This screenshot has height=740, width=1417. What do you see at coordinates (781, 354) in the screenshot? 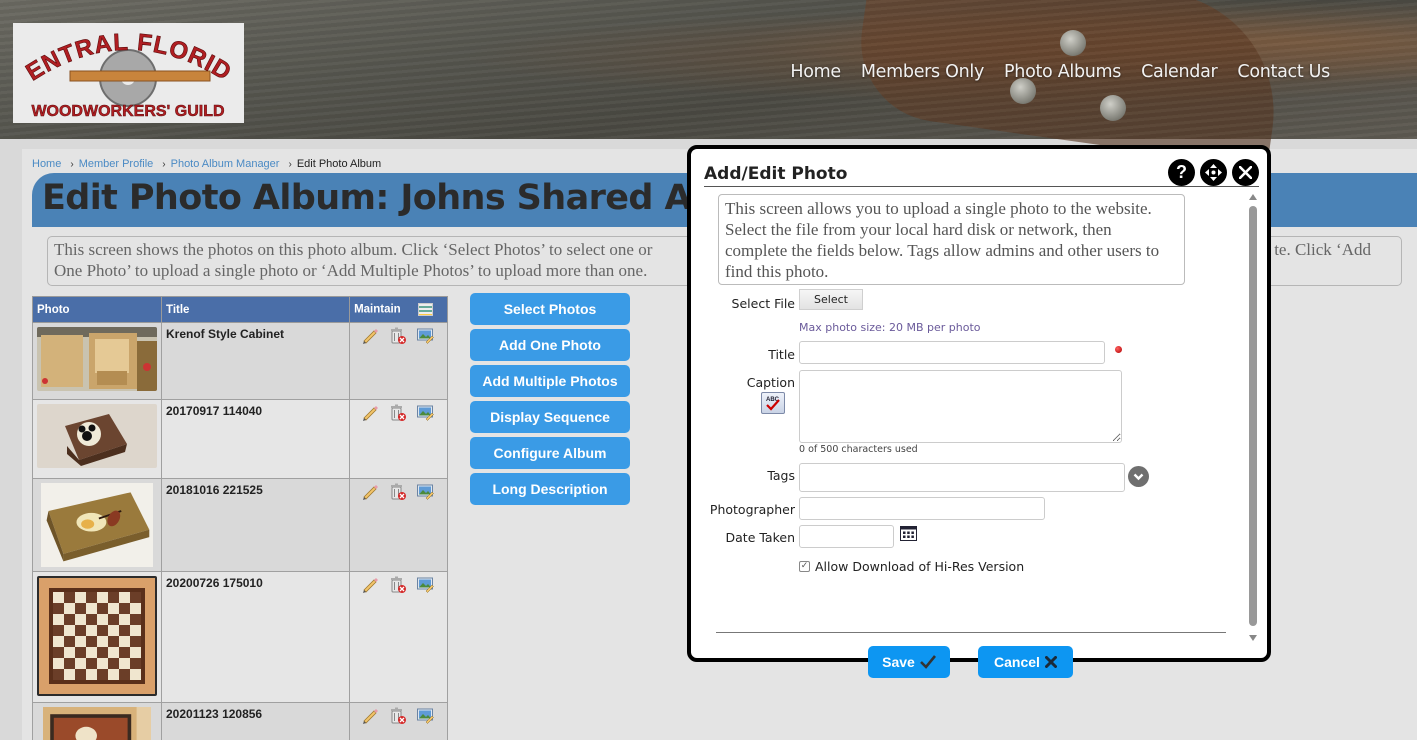
I see `title-label: Title` at bounding box center [781, 354].